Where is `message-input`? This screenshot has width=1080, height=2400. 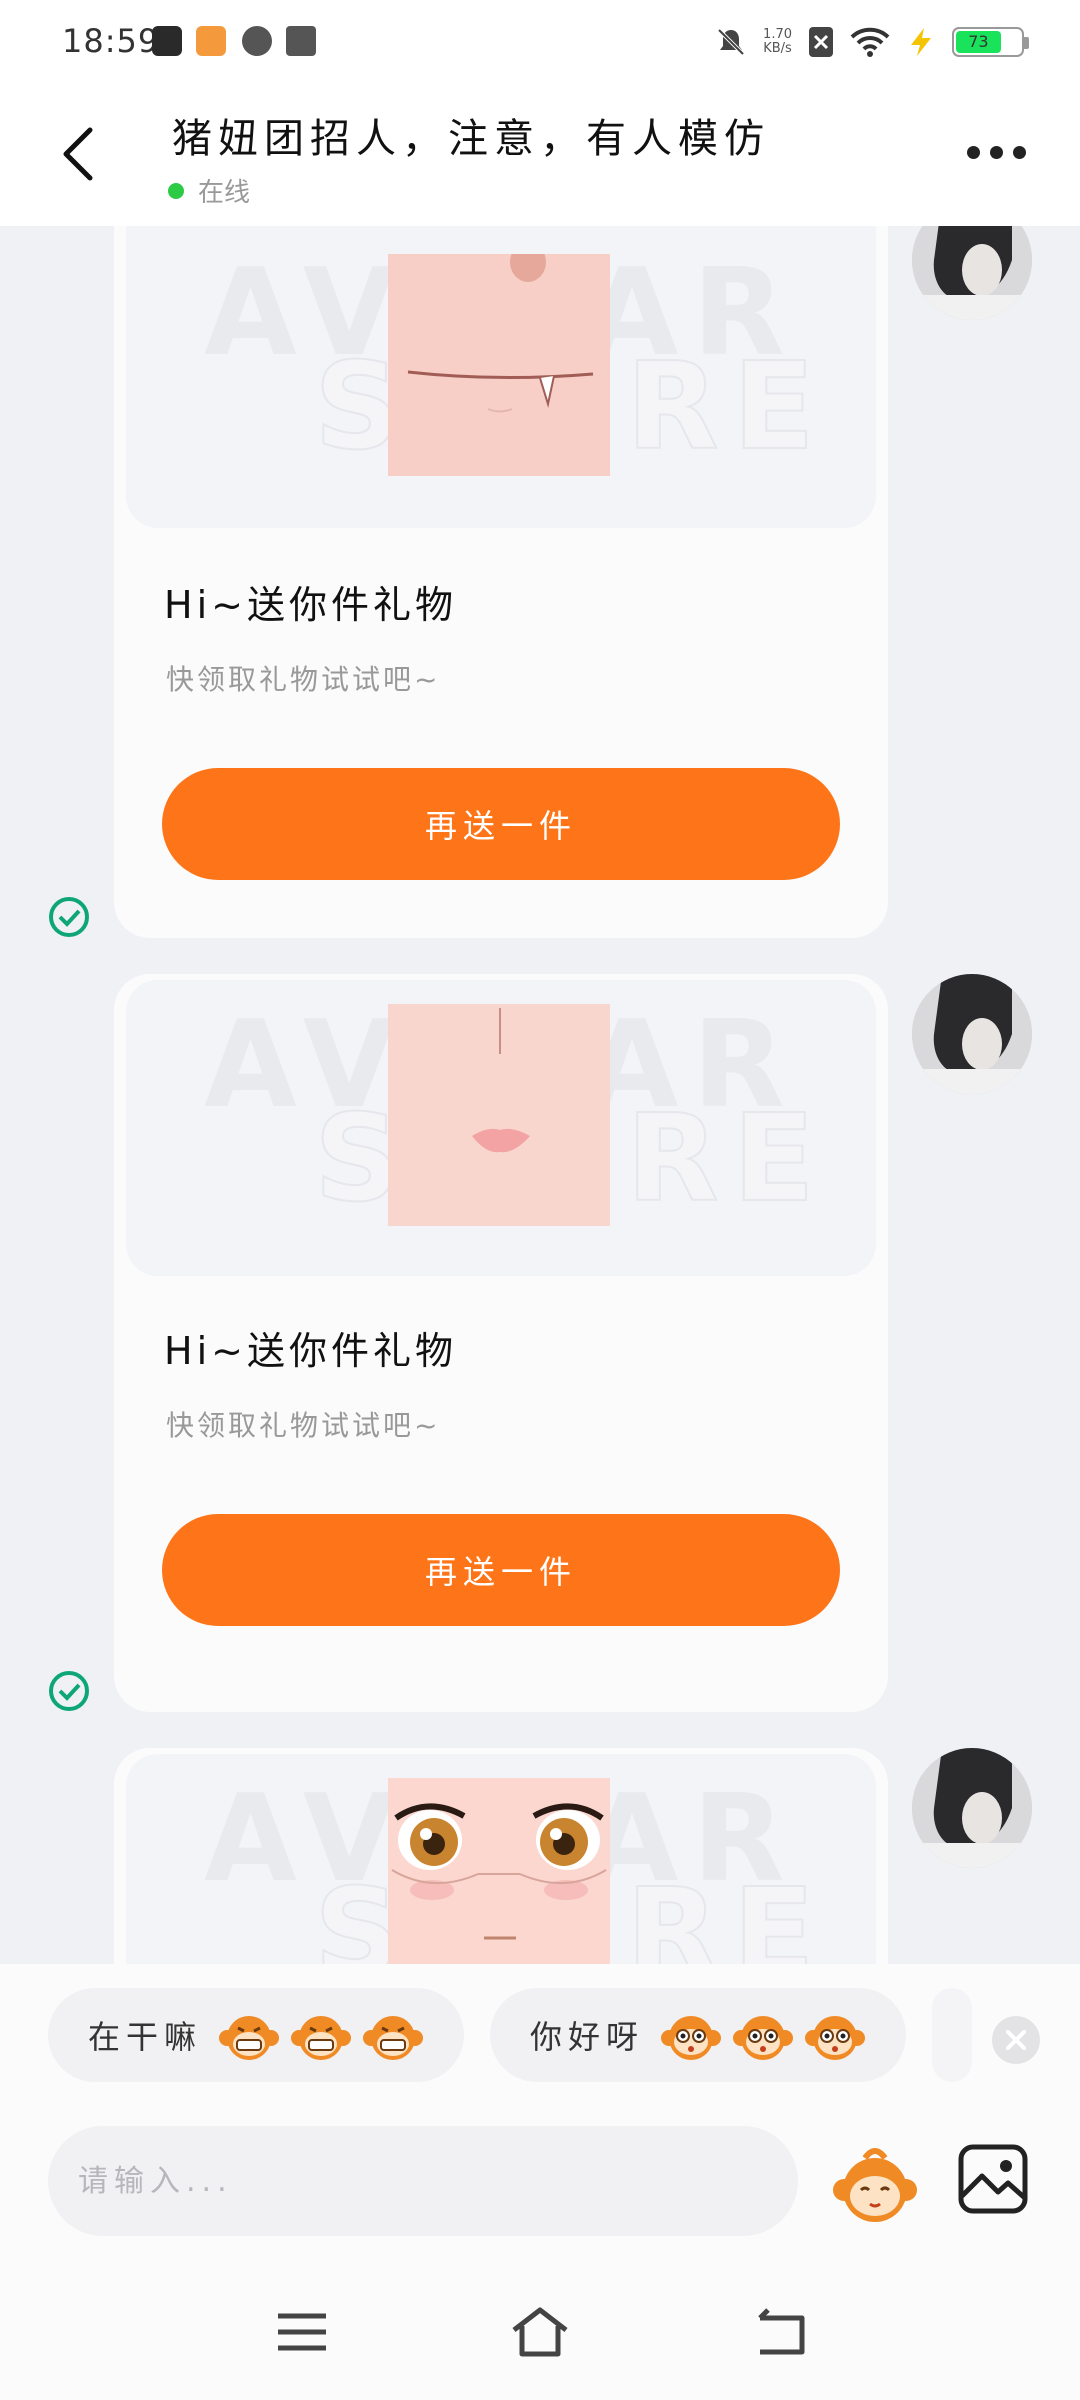 message-input is located at coordinates (423, 2181).